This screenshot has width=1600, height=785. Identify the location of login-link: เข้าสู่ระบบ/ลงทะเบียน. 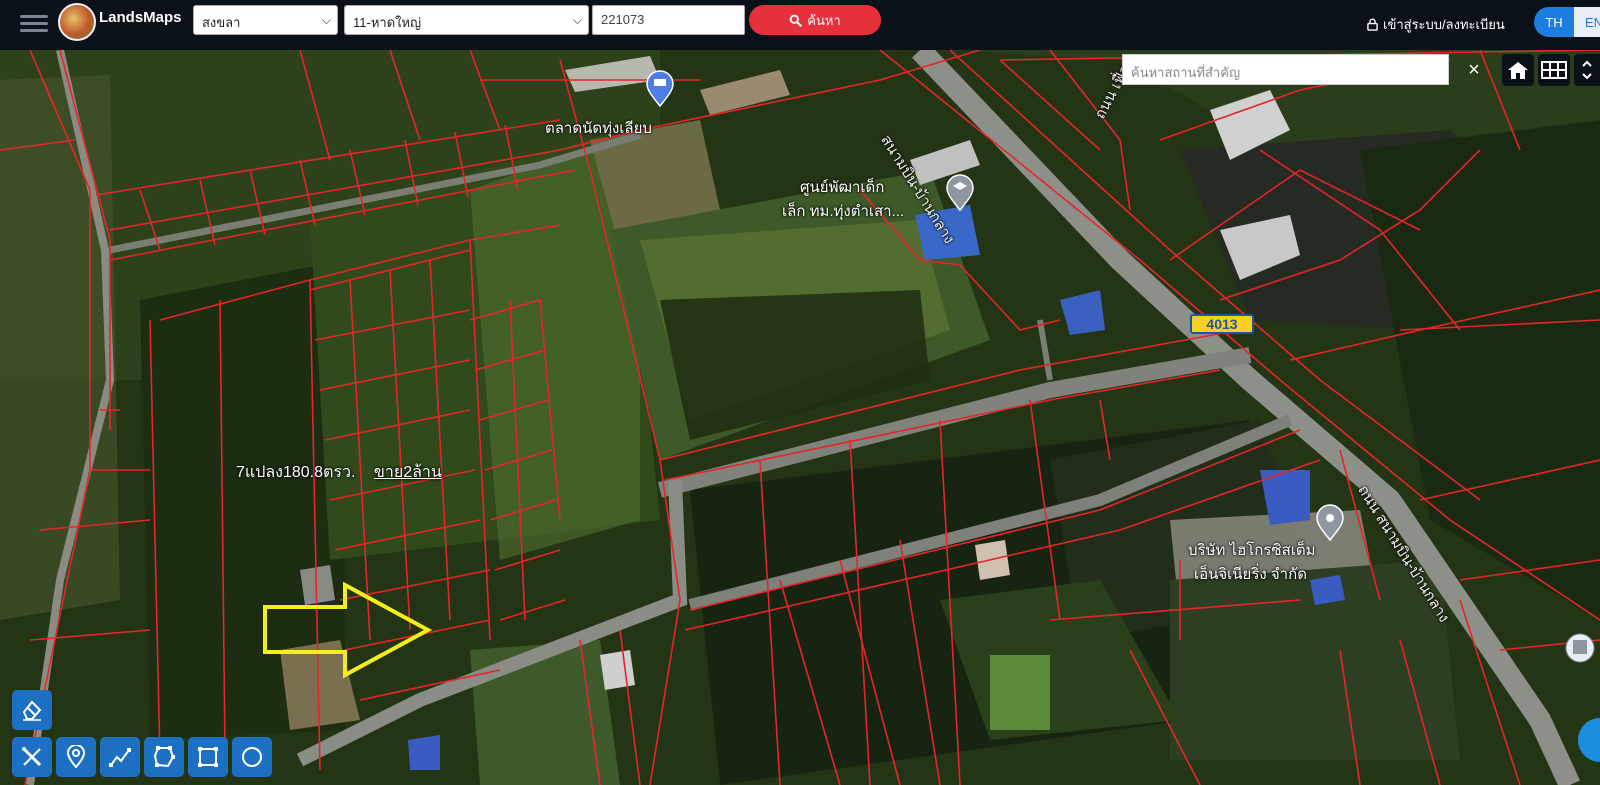
(1436, 24).